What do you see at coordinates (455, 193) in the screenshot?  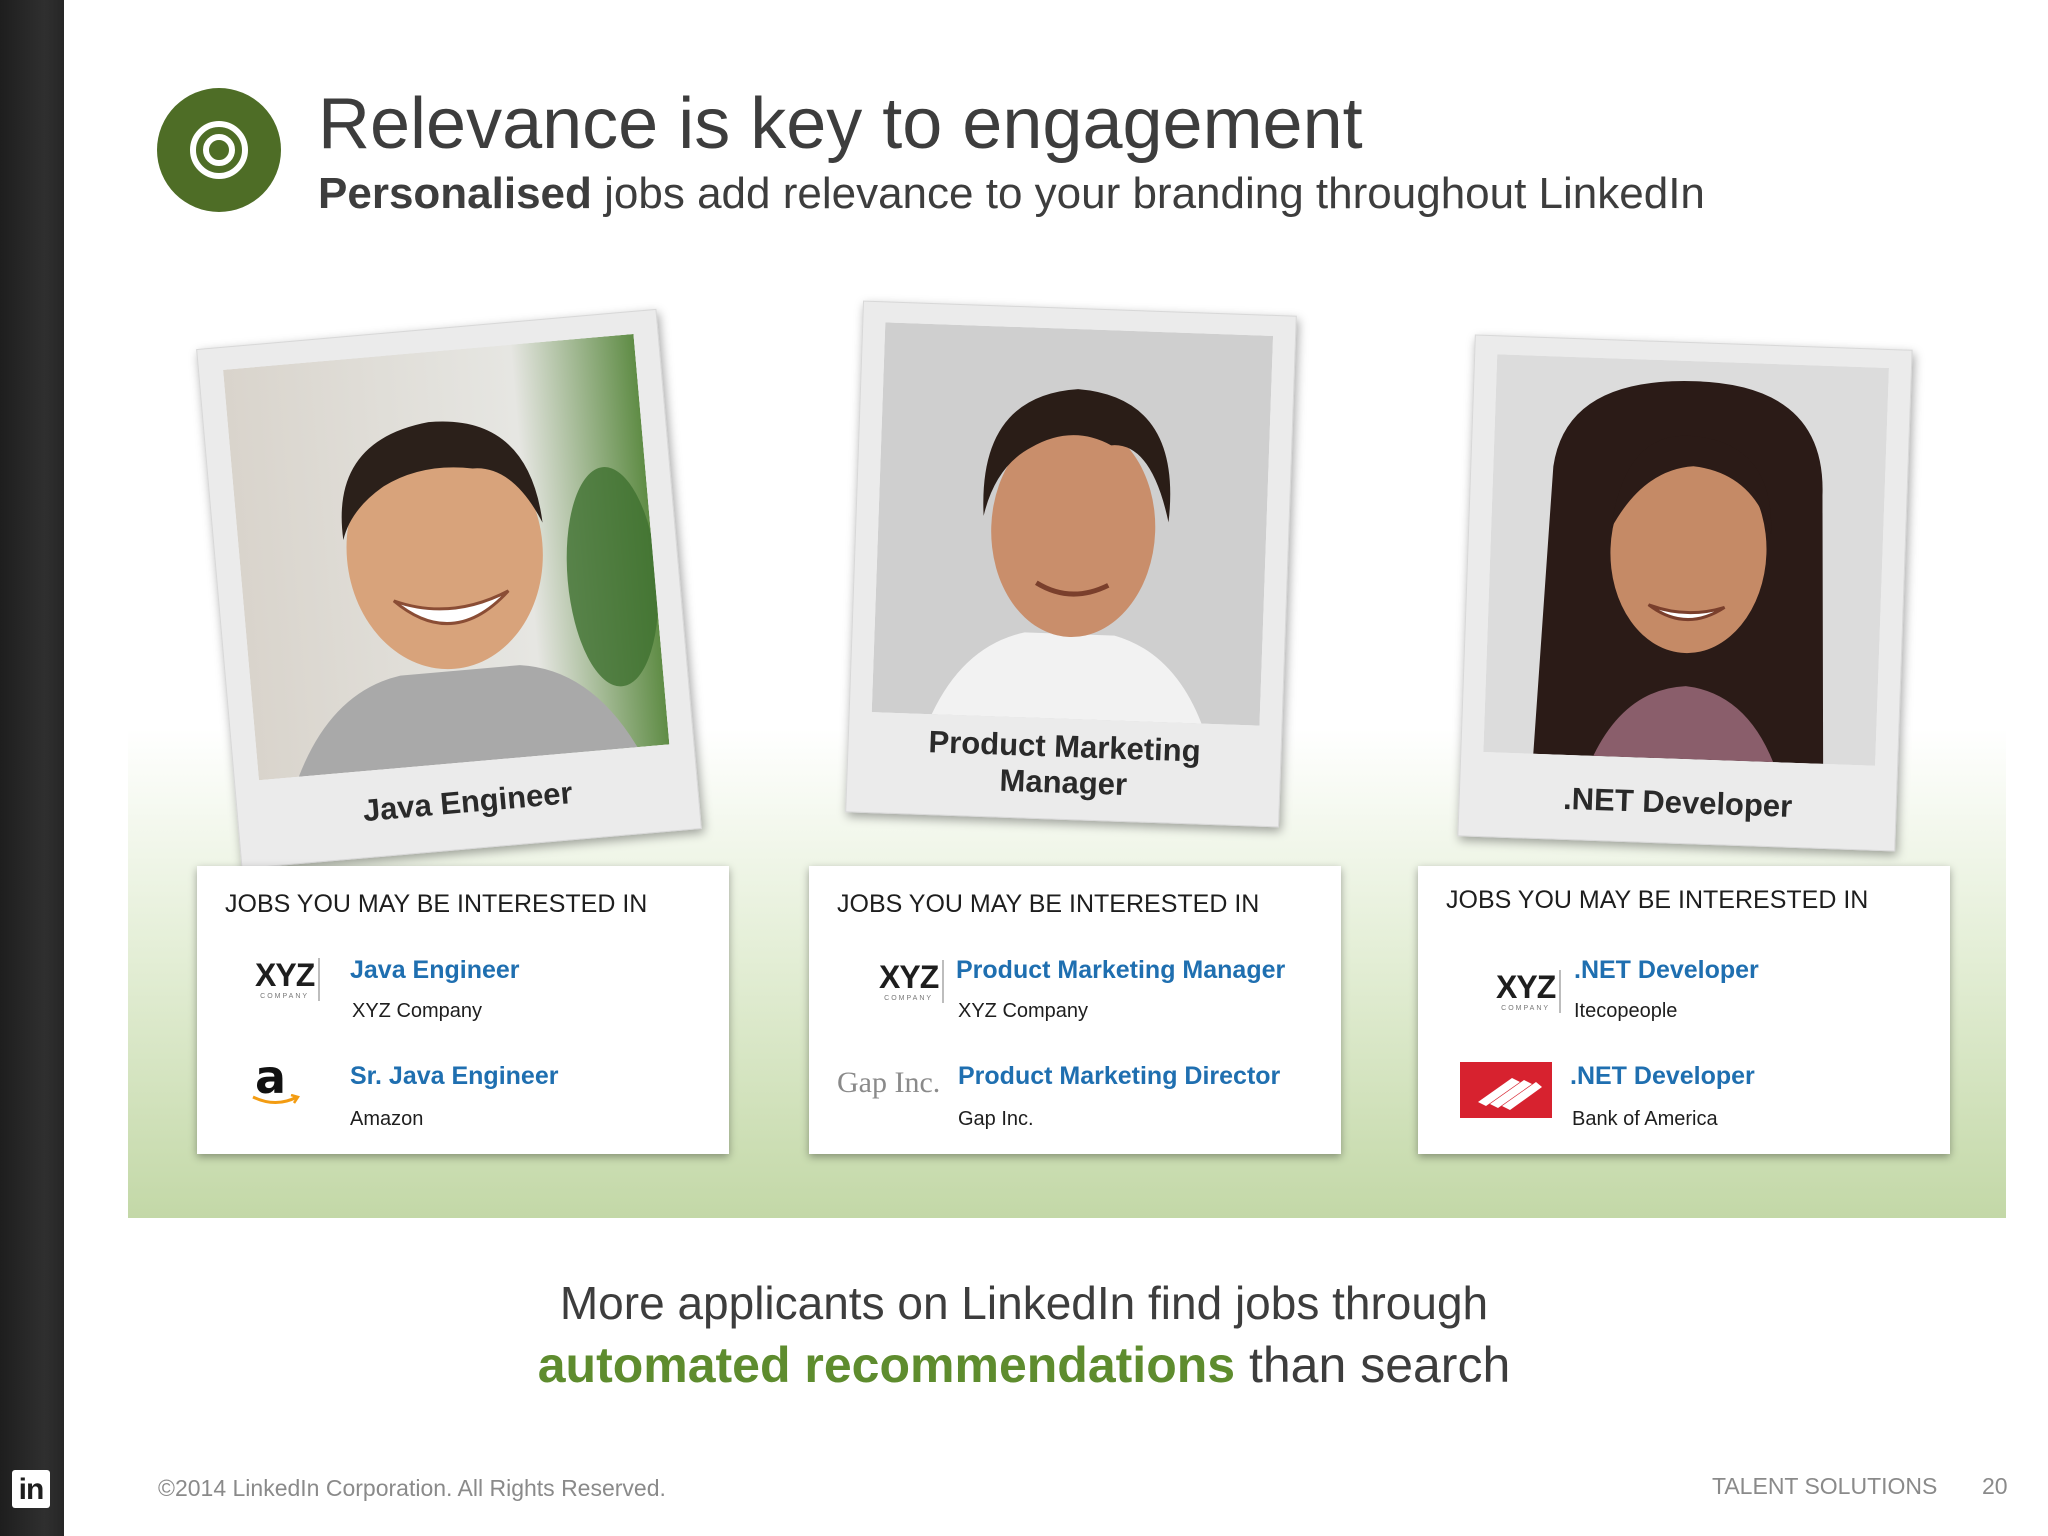 I see `subtitle-bold: Personalised` at bounding box center [455, 193].